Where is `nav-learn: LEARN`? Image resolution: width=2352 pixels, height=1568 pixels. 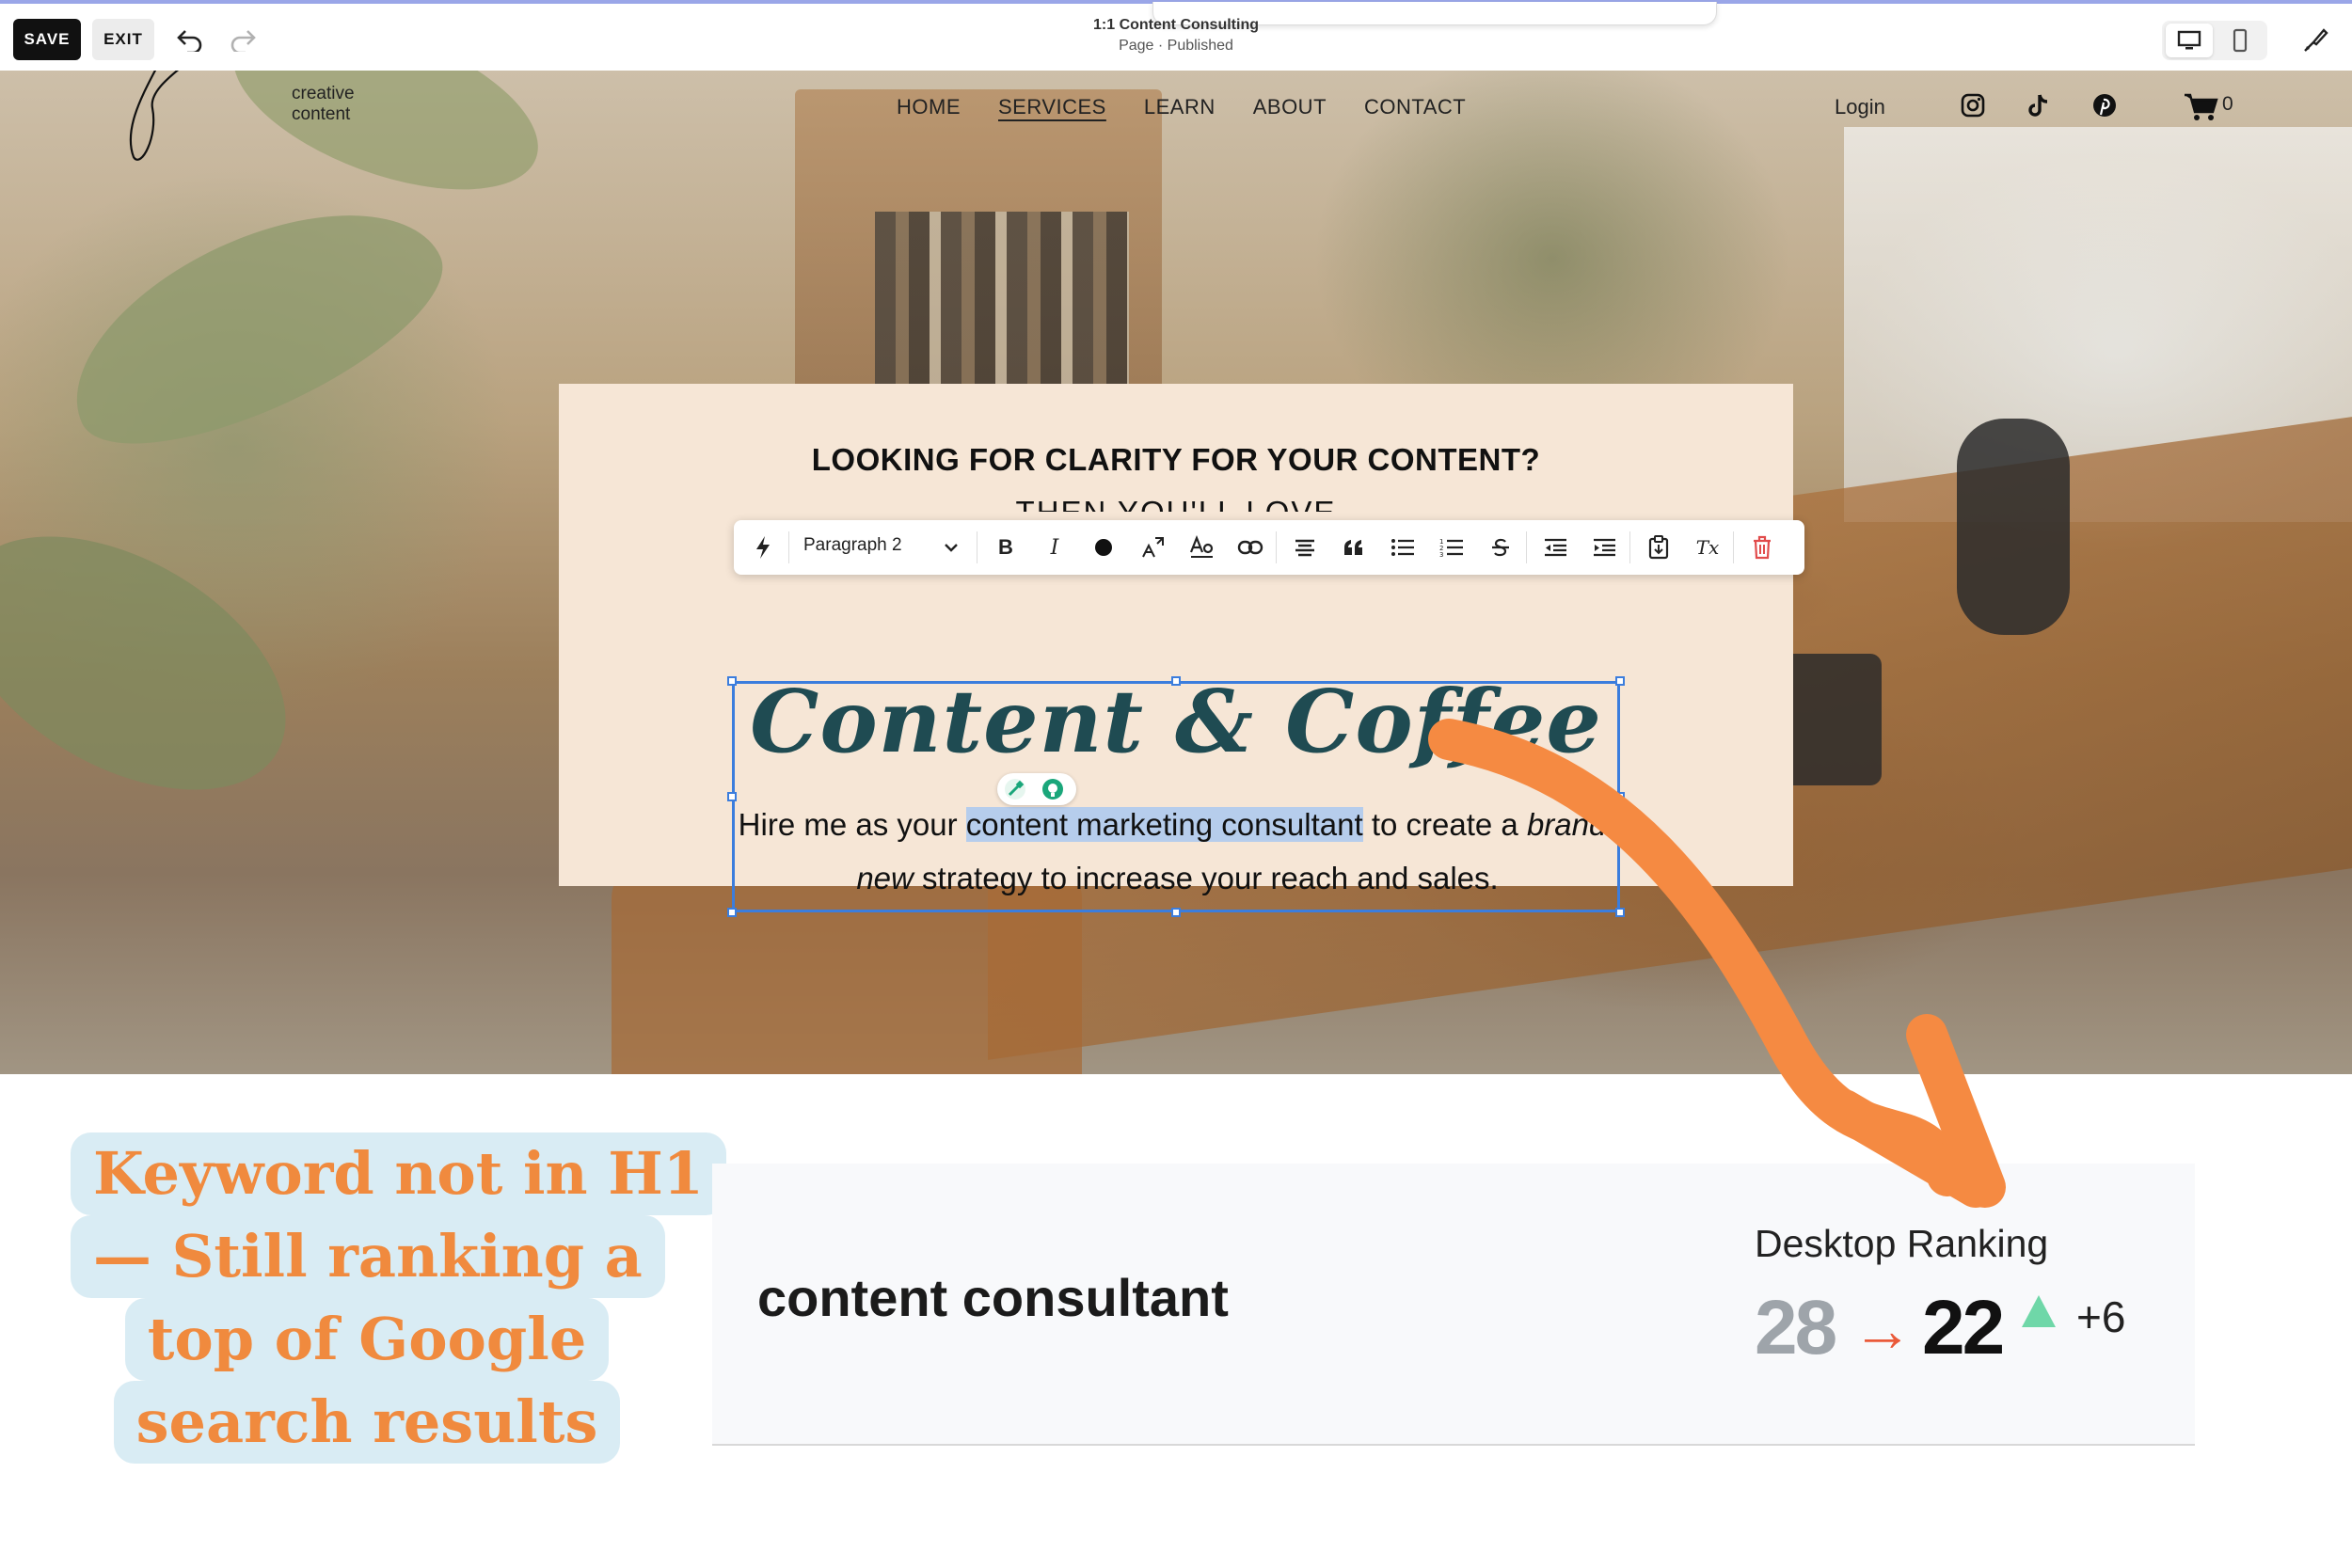
nav-learn: LEARN is located at coordinates (1180, 107).